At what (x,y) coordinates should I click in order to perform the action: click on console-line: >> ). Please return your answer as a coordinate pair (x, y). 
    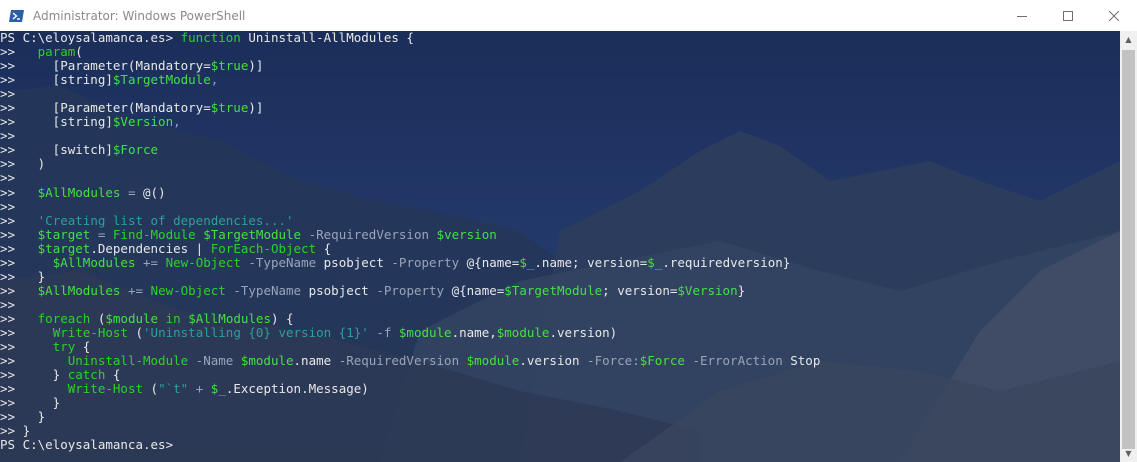
    Looking at the image, I should click on (410, 164).